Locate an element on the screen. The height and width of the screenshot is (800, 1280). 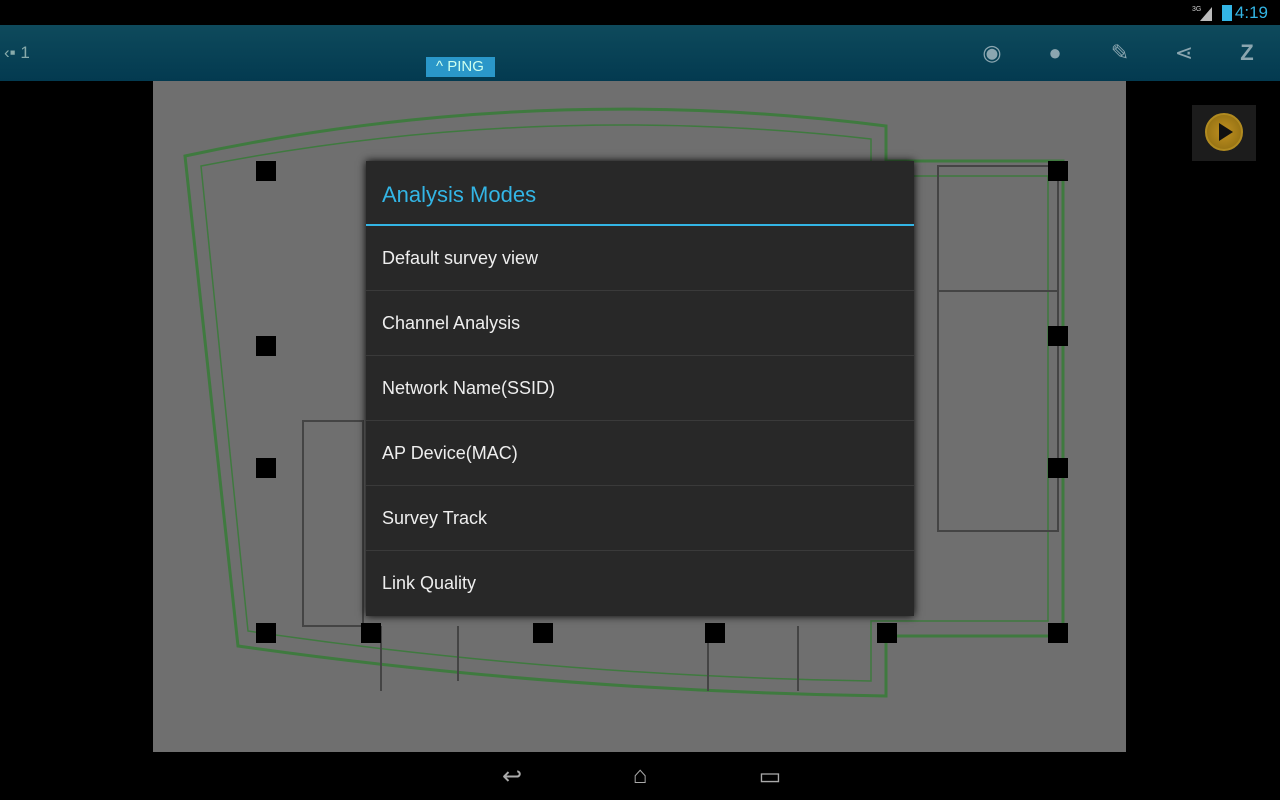
edit-icon: ✎ is located at coordinates (1120, 53).